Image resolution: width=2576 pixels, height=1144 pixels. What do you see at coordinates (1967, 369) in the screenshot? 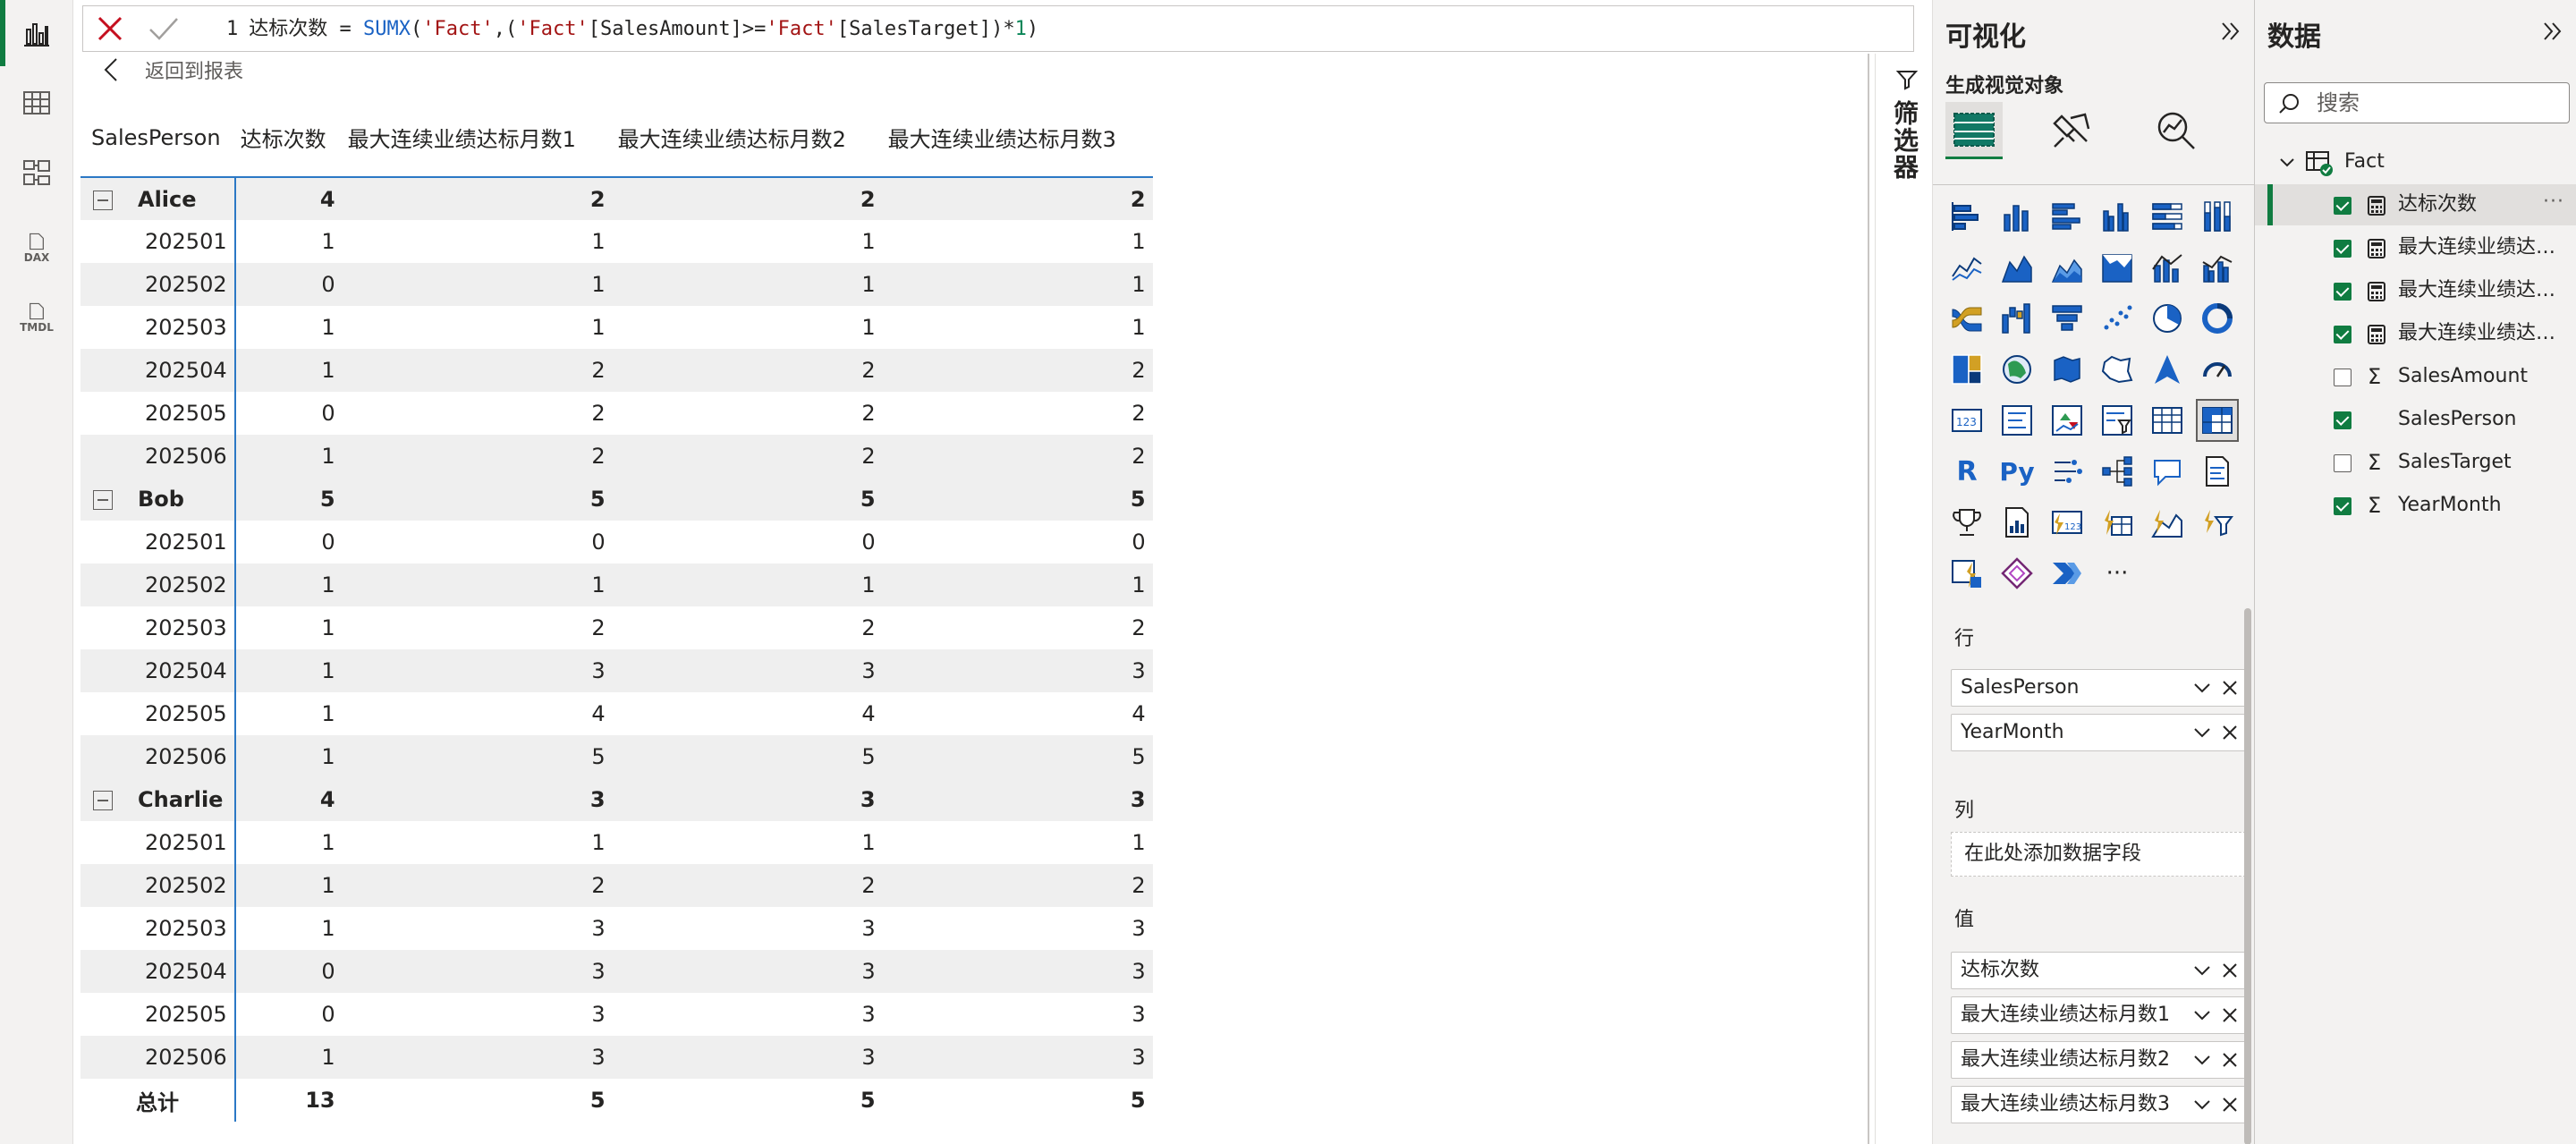
I see `treemap-icon` at bounding box center [1967, 369].